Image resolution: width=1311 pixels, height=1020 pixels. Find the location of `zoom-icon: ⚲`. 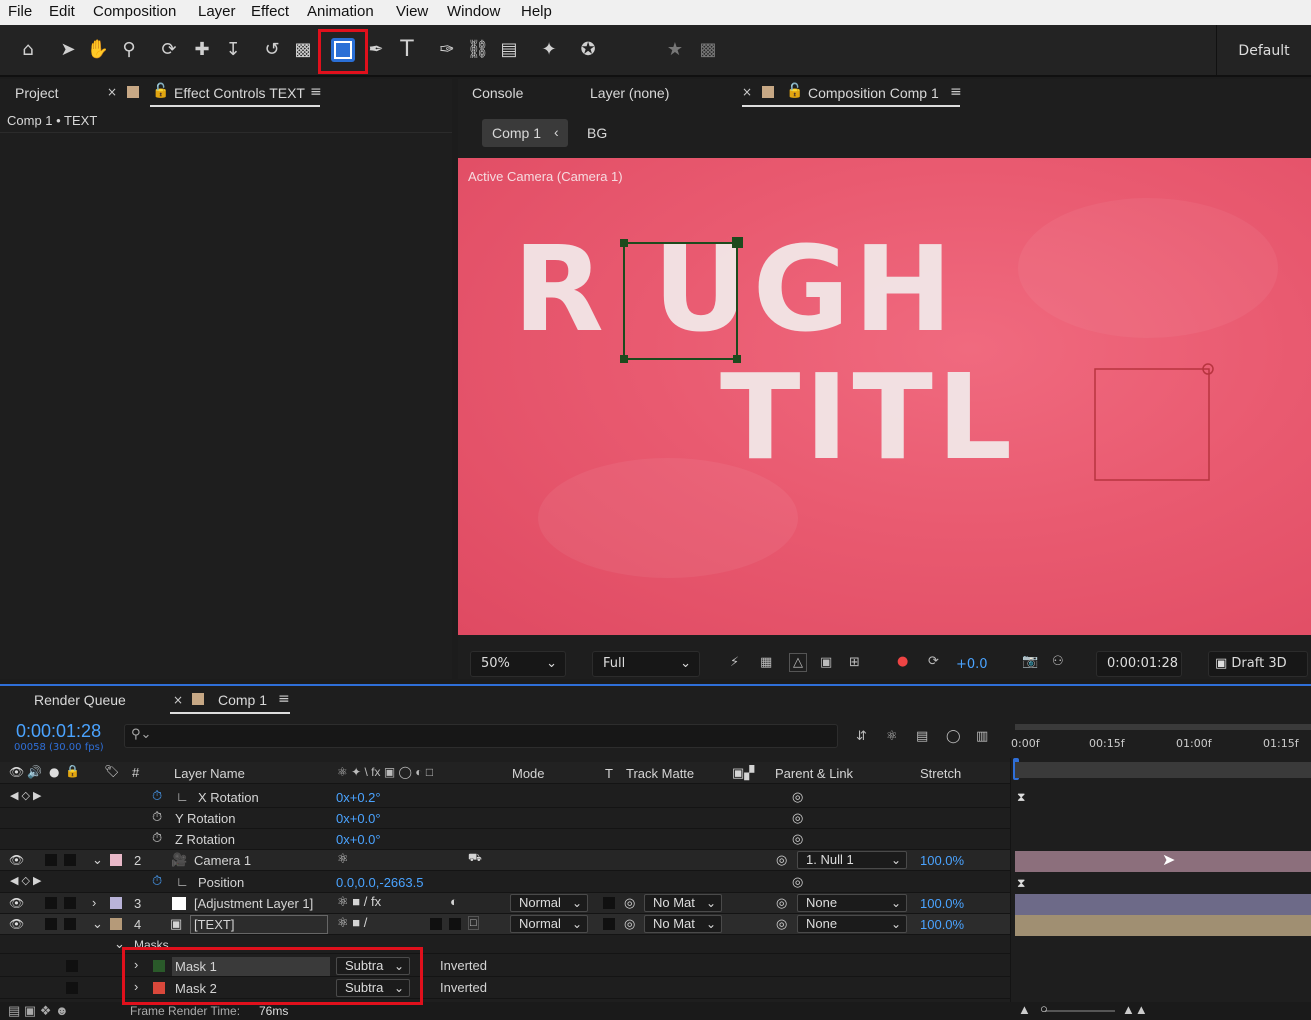

zoom-icon: ⚲ is located at coordinates (129, 50).